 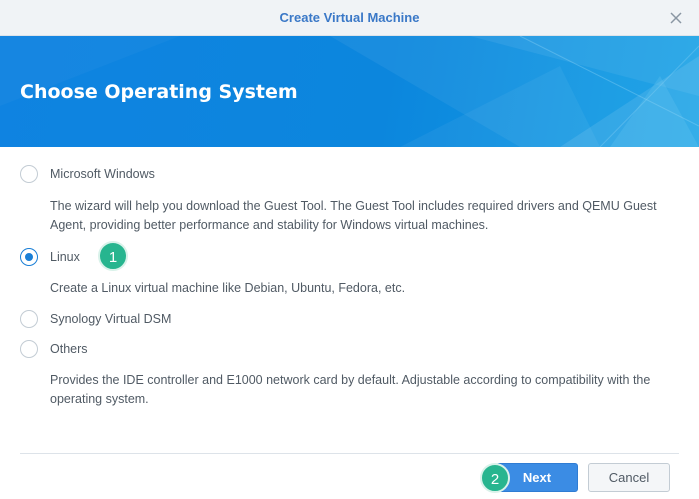 I want to click on option-label: Linux, so click(x=65, y=257).